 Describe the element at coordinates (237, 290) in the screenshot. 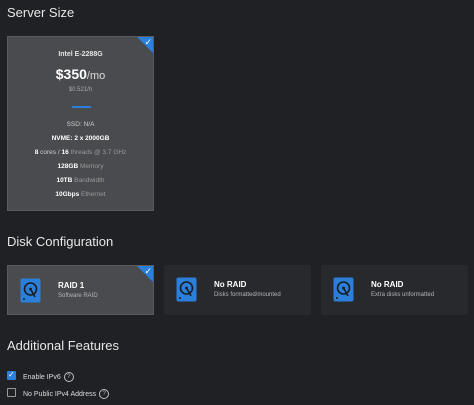

I see `disk-option-no-raid-mounted: No RAID Disks formatted/mounted` at that location.